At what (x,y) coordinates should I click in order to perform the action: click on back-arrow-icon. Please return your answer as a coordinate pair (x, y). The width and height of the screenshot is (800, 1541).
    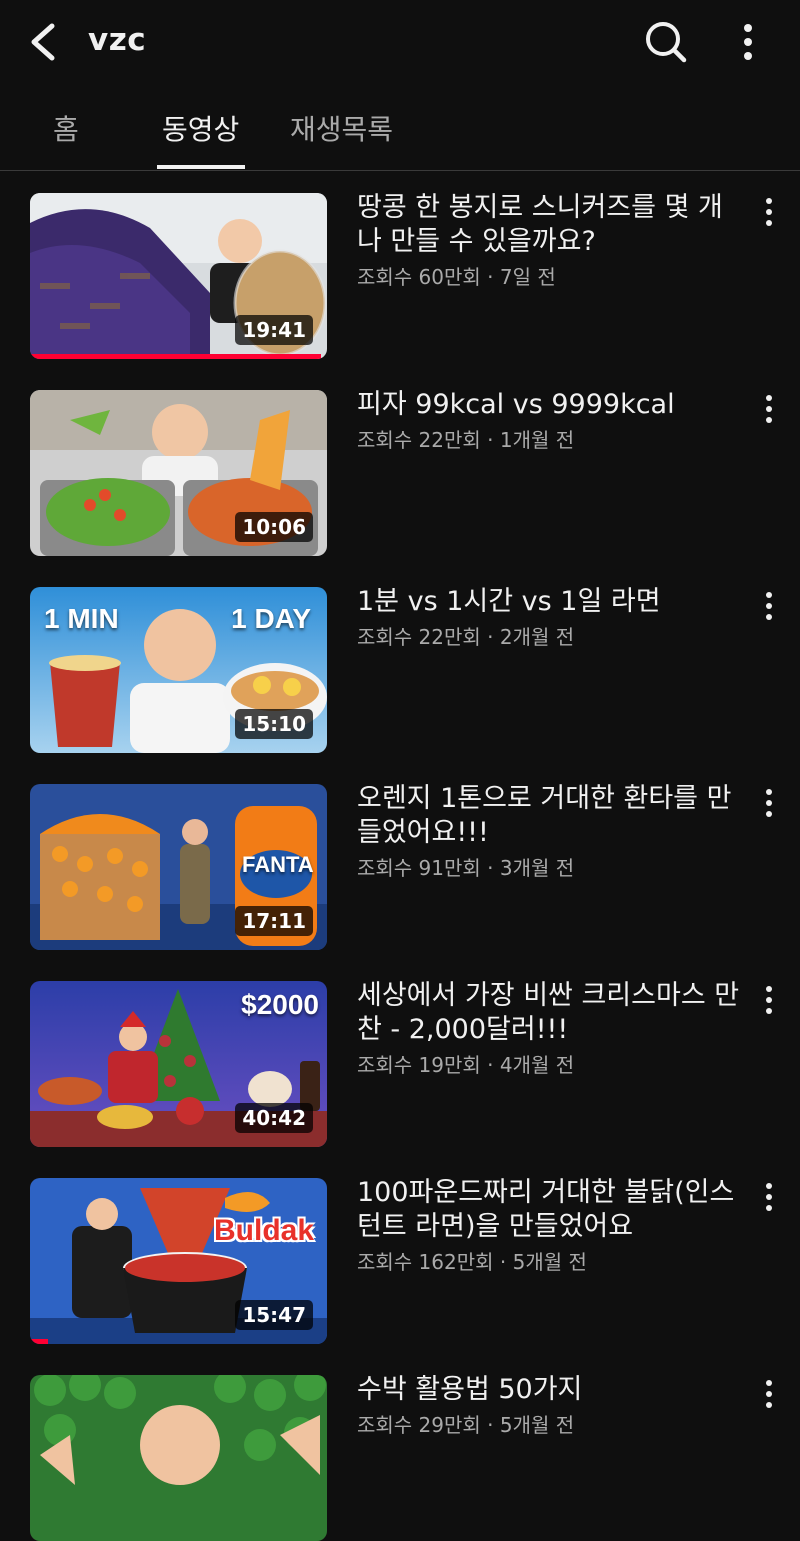
    Looking at the image, I should click on (44, 42).